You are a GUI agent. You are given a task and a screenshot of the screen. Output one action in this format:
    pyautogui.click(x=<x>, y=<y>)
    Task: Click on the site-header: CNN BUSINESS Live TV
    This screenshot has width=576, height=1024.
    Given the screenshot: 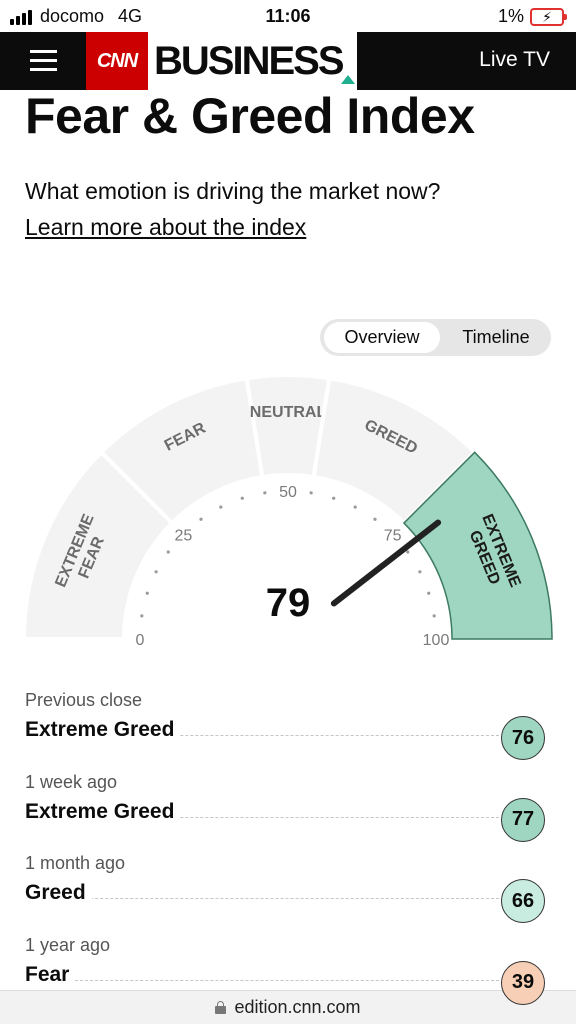 What is the action you would take?
    pyautogui.click(x=288, y=61)
    